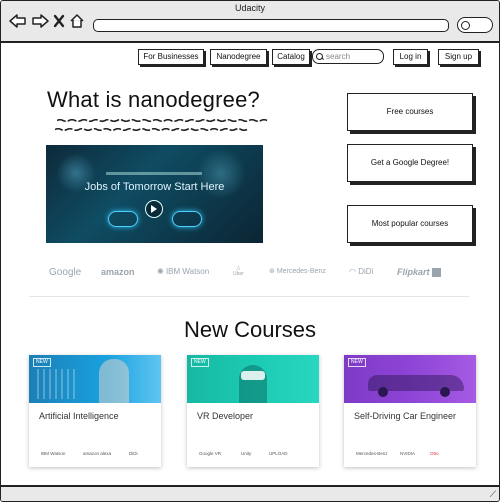  What do you see at coordinates (59, 21) in the screenshot?
I see `close-stop-icon` at bounding box center [59, 21].